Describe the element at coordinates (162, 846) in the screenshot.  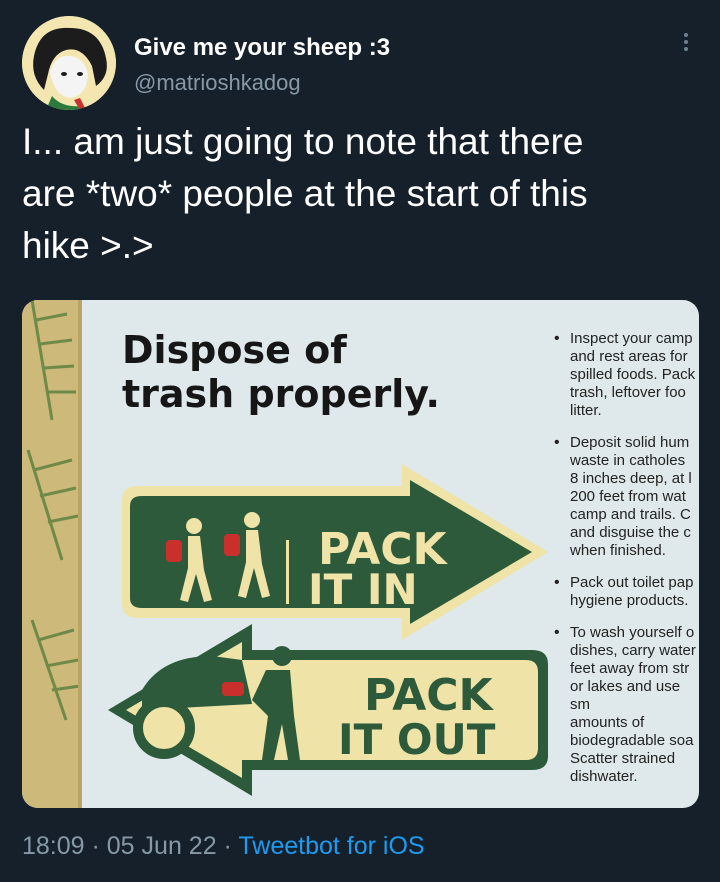
I see `tweet-date: 05 Jun 22` at that location.